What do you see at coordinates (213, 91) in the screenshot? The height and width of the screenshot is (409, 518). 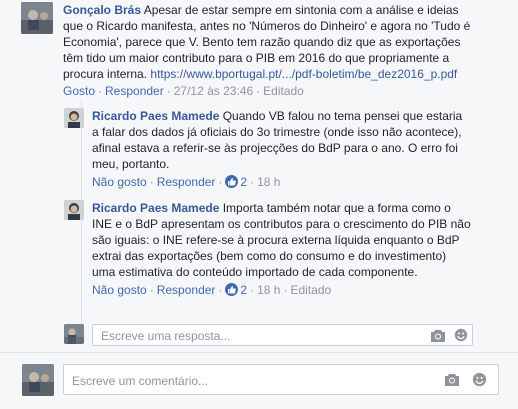 I see `timestamp: 27/12 às 23:46` at bounding box center [213, 91].